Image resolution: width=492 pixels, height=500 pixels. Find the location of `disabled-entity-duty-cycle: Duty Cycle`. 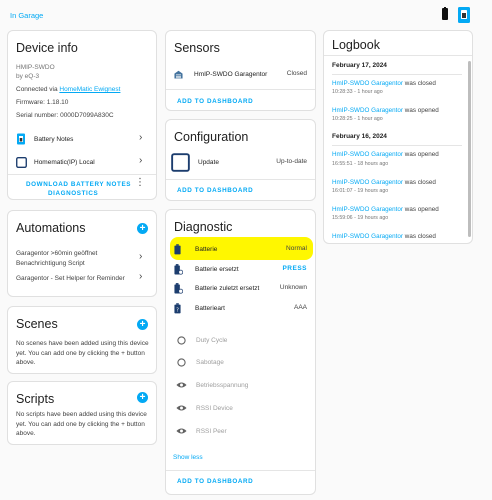

disabled-entity-duty-cycle: Duty Cycle is located at coordinates (202, 340).